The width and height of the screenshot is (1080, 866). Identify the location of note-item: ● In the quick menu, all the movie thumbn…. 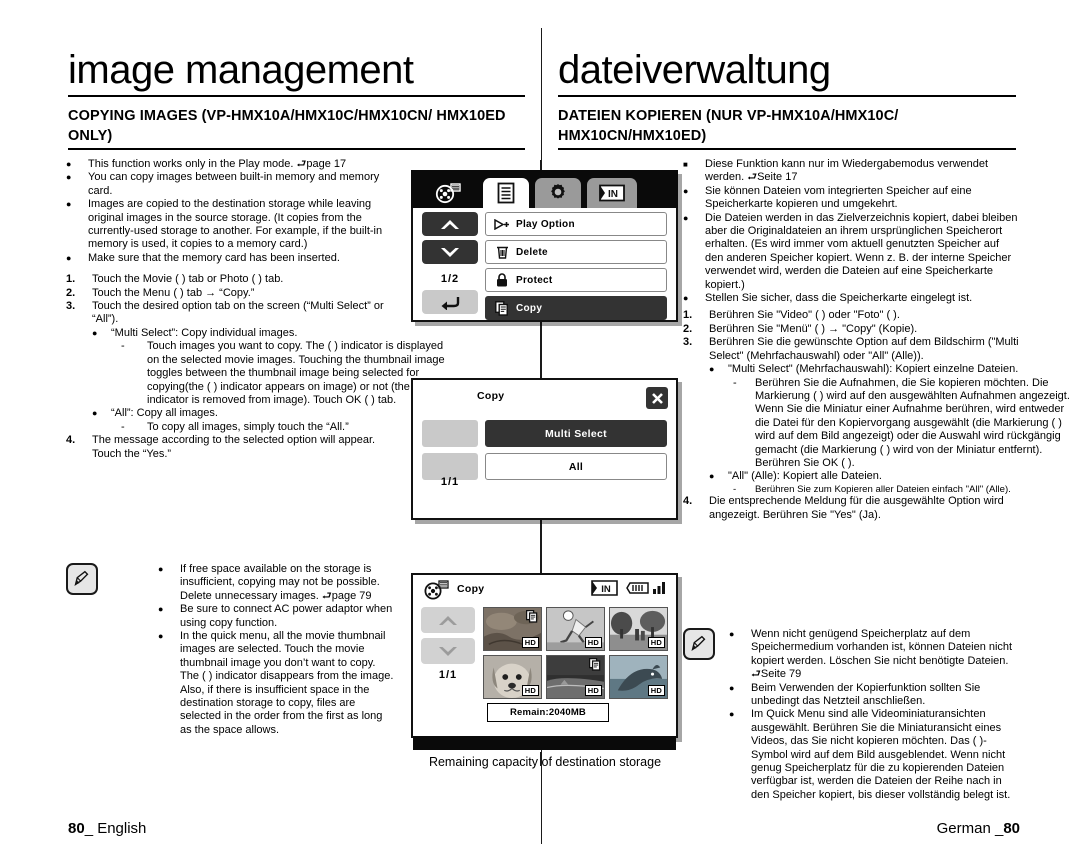
(276, 683).